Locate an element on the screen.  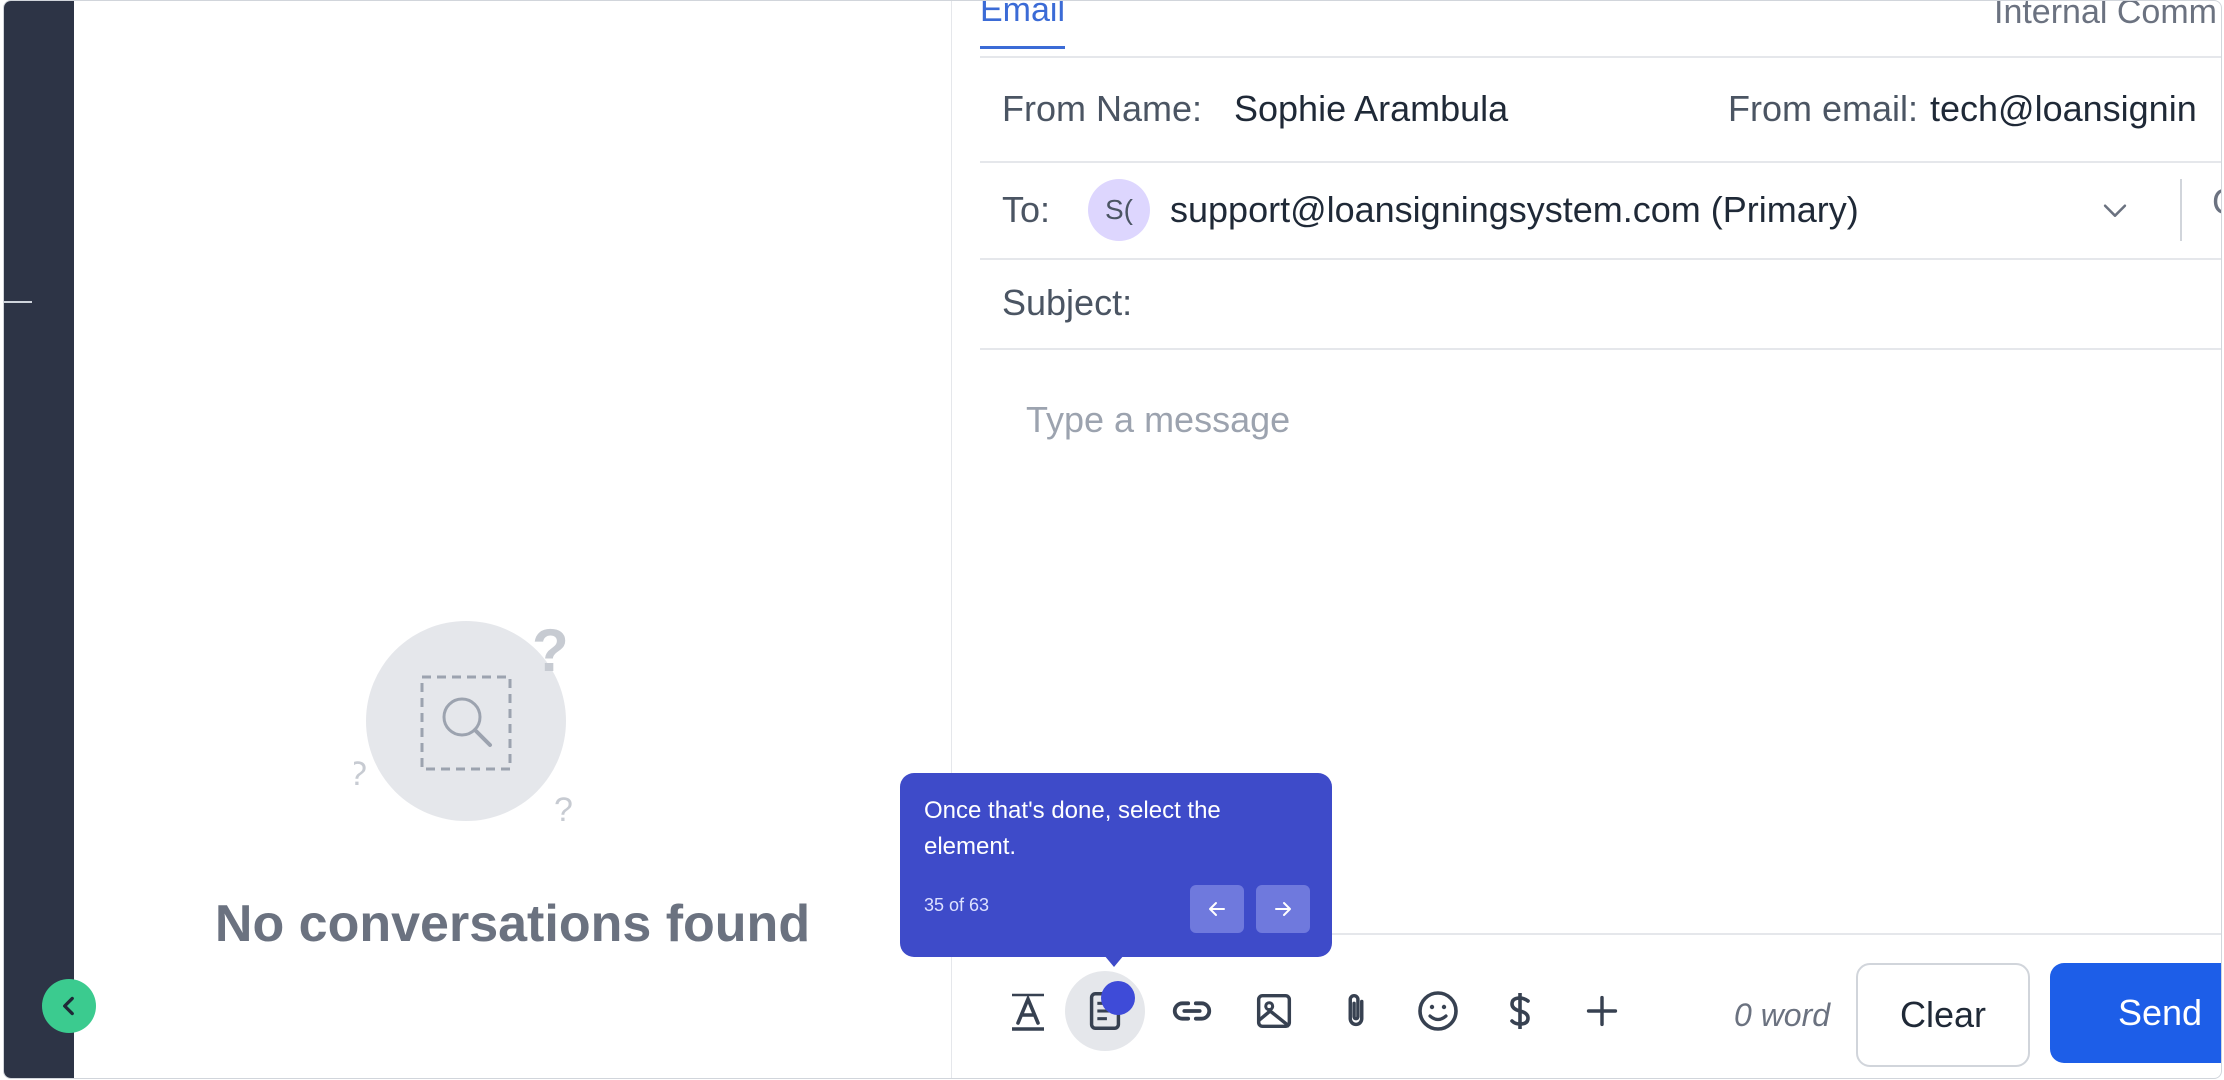
message-input: Type a message is located at coordinates (1158, 420).